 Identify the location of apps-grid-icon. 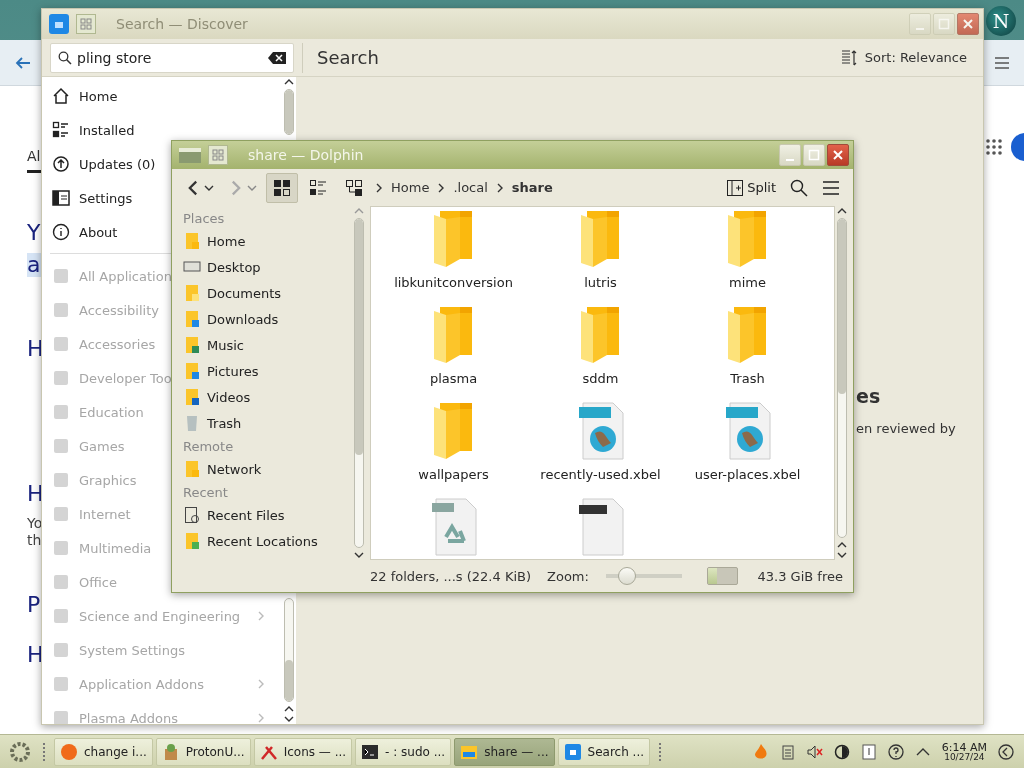
(994, 147).